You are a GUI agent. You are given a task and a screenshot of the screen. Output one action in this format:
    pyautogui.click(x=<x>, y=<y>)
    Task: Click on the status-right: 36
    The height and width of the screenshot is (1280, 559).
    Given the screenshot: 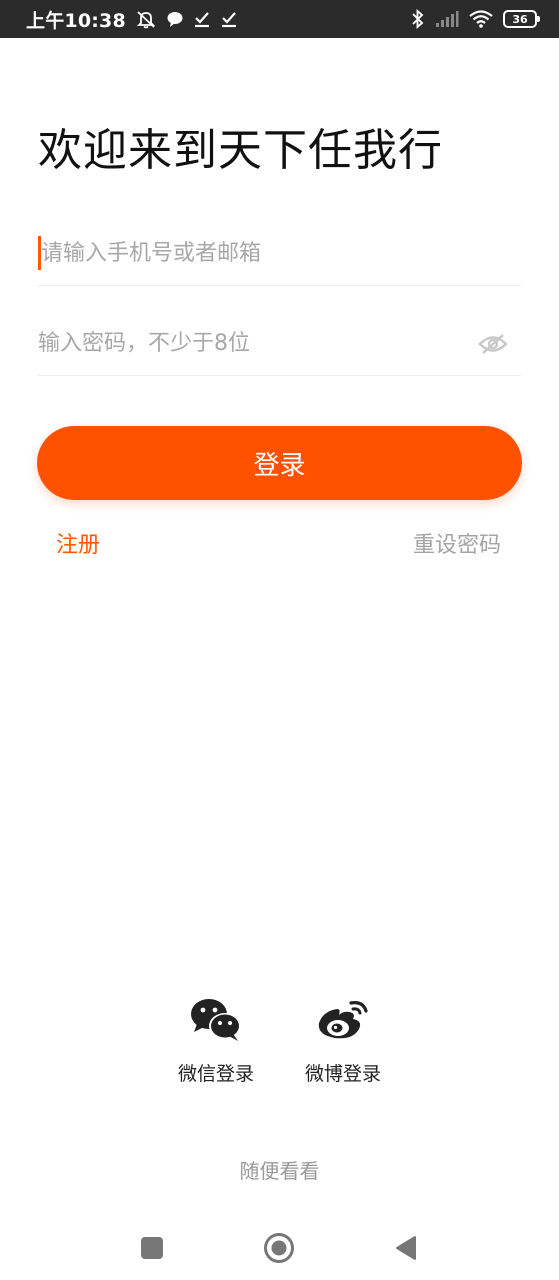 What is the action you would take?
    pyautogui.click(x=475, y=19)
    